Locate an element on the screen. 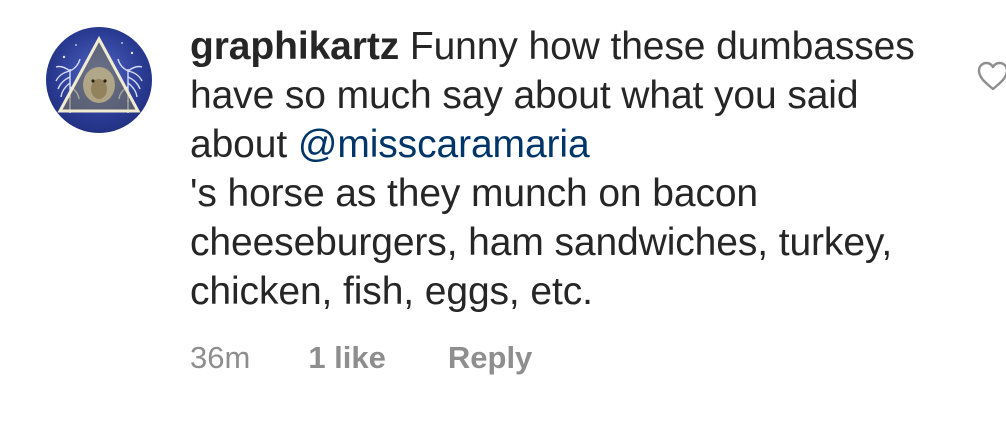  reply-button: Reply is located at coordinates (490, 358).